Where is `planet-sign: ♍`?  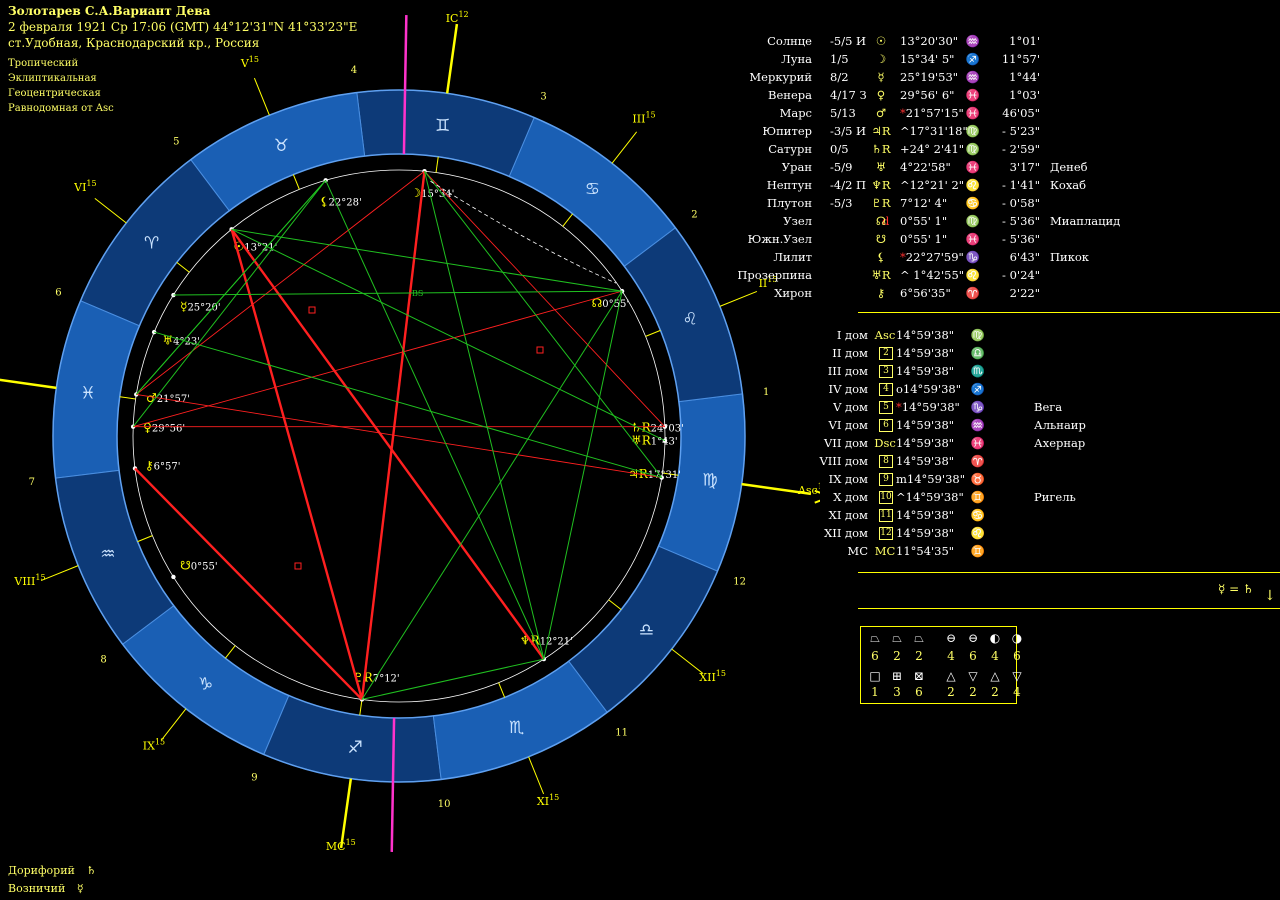 planet-sign: ♍ is located at coordinates (973, 131).